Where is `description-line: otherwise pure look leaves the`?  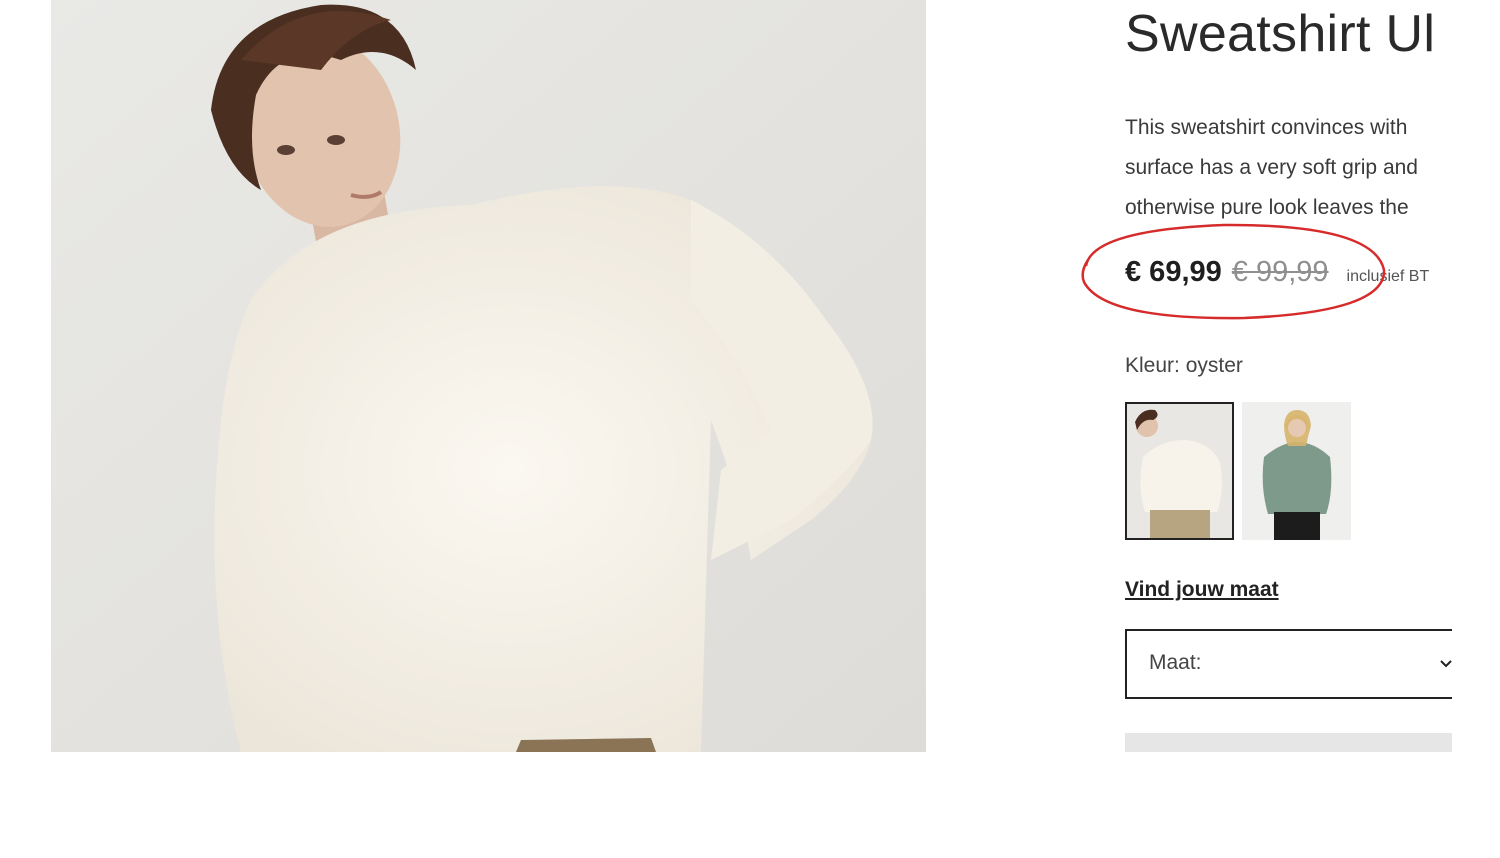 description-line: otherwise pure look leaves the is located at coordinates (1267, 207).